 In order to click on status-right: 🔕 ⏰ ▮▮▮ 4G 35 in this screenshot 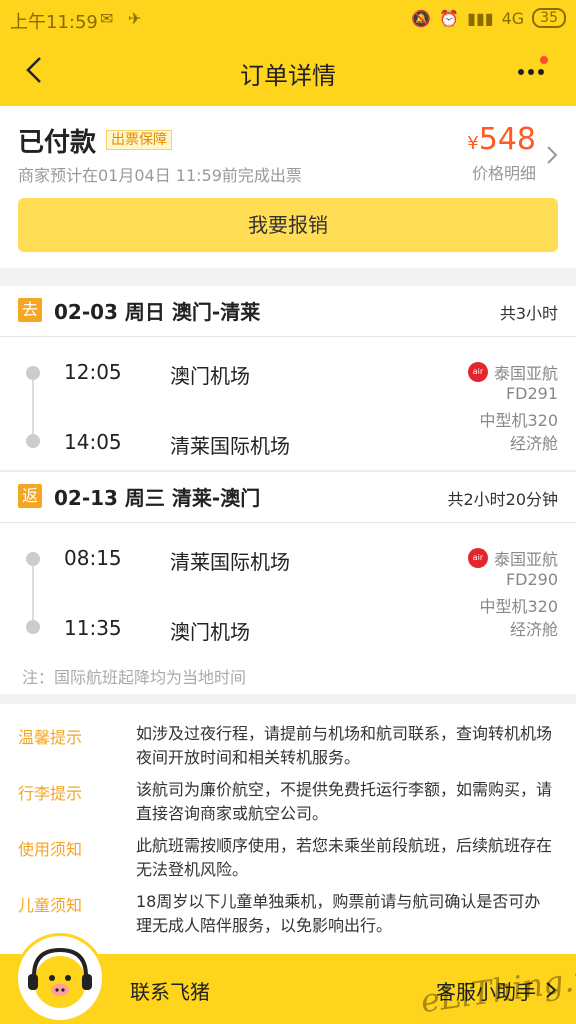, I will do `click(488, 18)`.